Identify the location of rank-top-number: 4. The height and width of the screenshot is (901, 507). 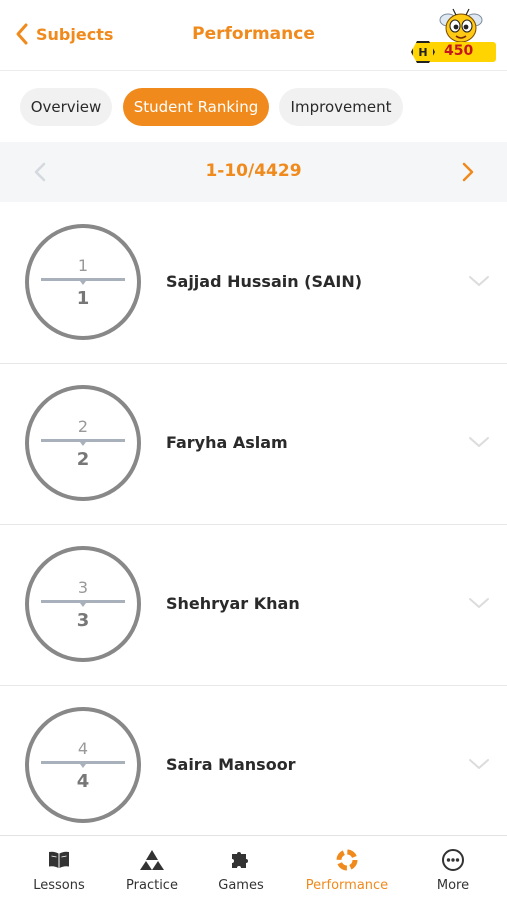
(83, 748).